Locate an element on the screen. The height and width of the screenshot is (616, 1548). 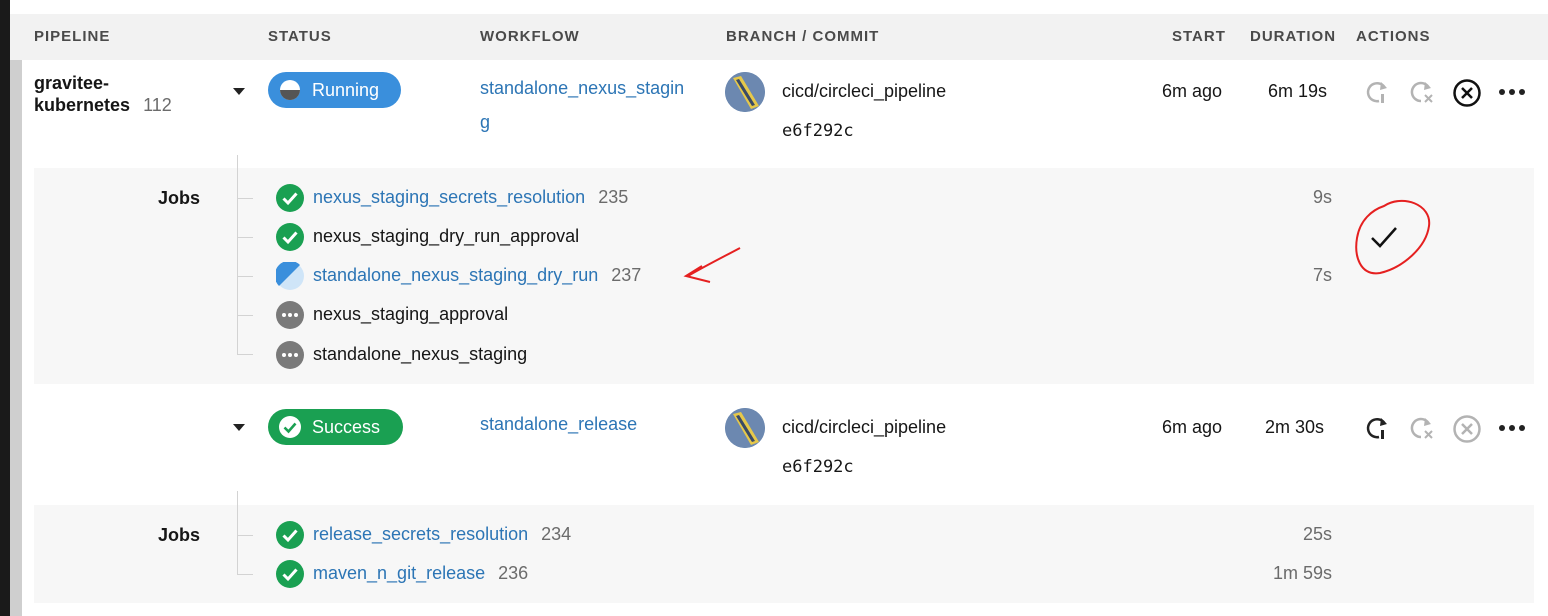
workflow-link-line1: standalone_nexus_stagin is located at coordinates (582, 88).